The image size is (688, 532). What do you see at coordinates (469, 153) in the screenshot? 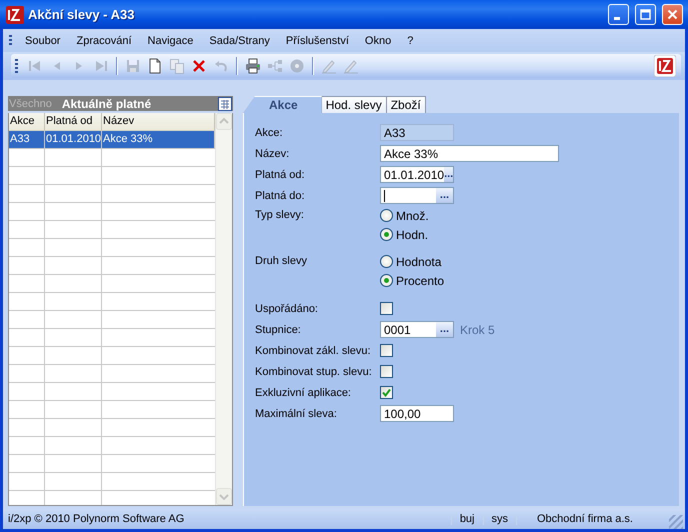
I see `text-field: Akce 33%` at bounding box center [469, 153].